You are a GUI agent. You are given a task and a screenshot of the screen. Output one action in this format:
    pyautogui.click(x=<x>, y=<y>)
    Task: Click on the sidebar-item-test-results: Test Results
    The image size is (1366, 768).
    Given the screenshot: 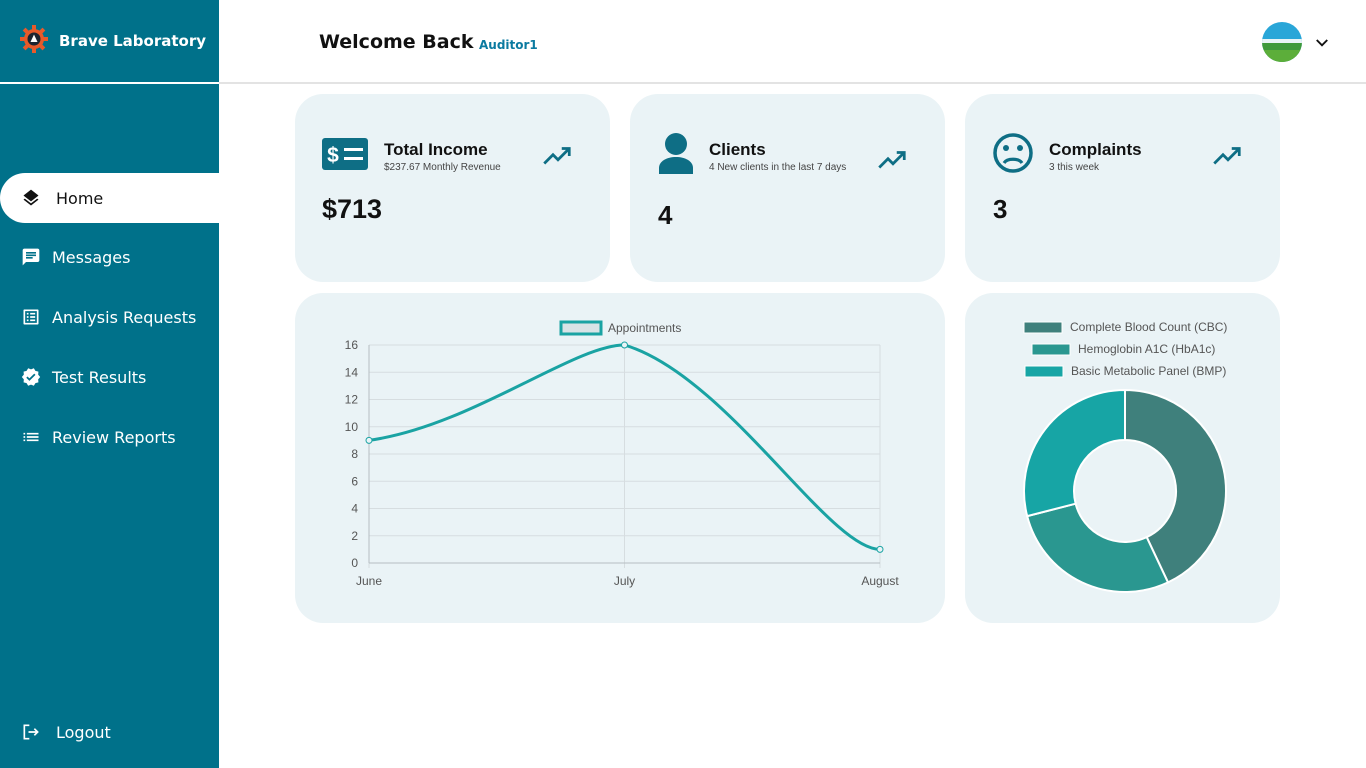 What is the action you would take?
    pyautogui.click(x=109, y=377)
    